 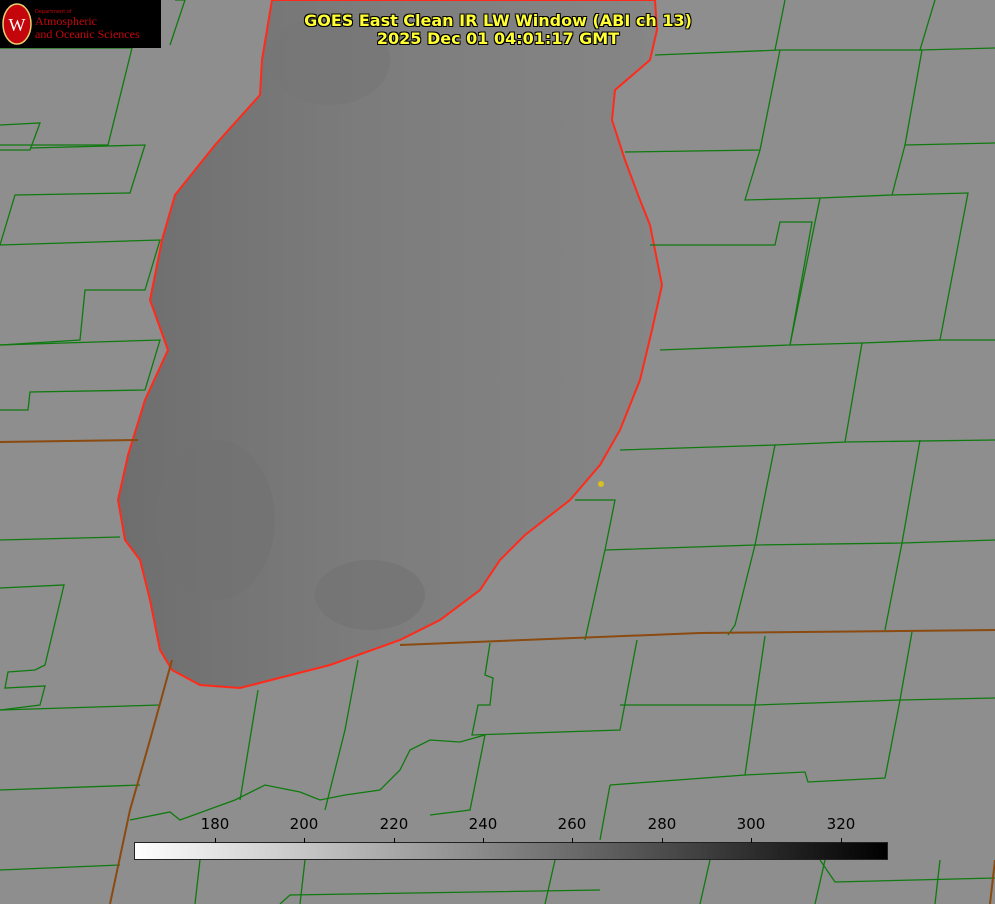 What do you see at coordinates (511, 851) in the screenshot?
I see `colorbar-gradient` at bounding box center [511, 851].